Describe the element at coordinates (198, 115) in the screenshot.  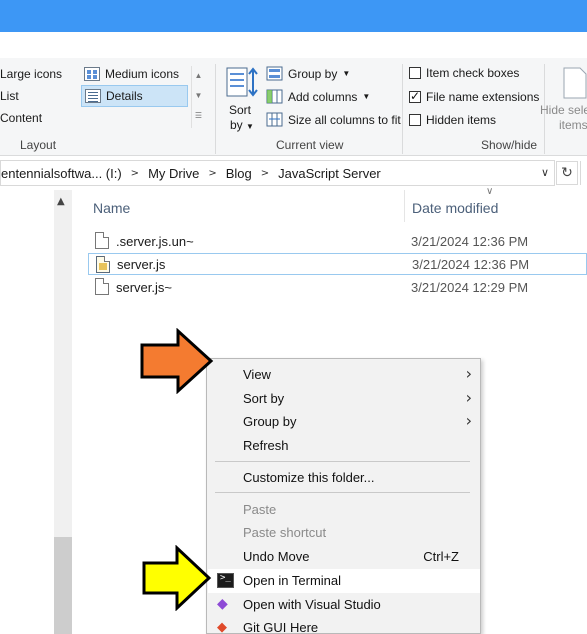
I see `gallery-more-icon: ☰` at that location.